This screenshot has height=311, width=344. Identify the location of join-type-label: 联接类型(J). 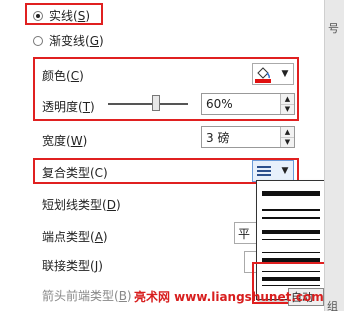
(72, 266).